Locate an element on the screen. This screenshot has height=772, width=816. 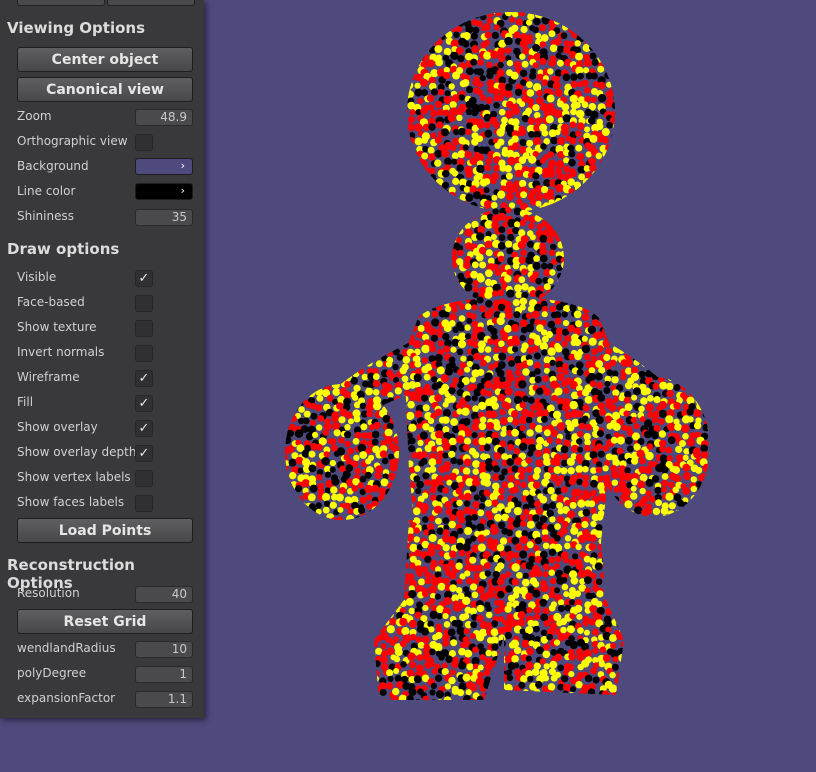
canonical-view-button: Canonical view is located at coordinates (105, 89).